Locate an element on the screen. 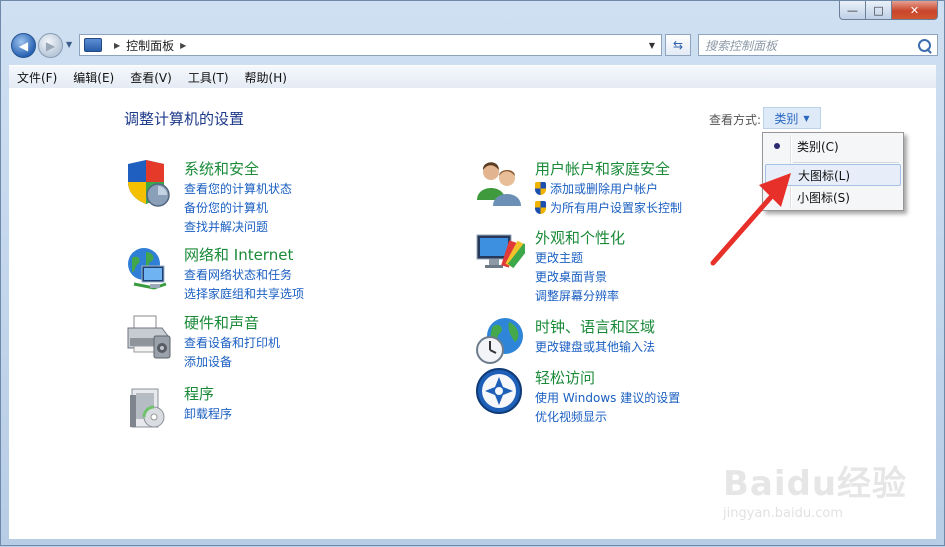  baidu-watermark: Baidu经验 jingyan.baidu.com is located at coordinates (823, 488).